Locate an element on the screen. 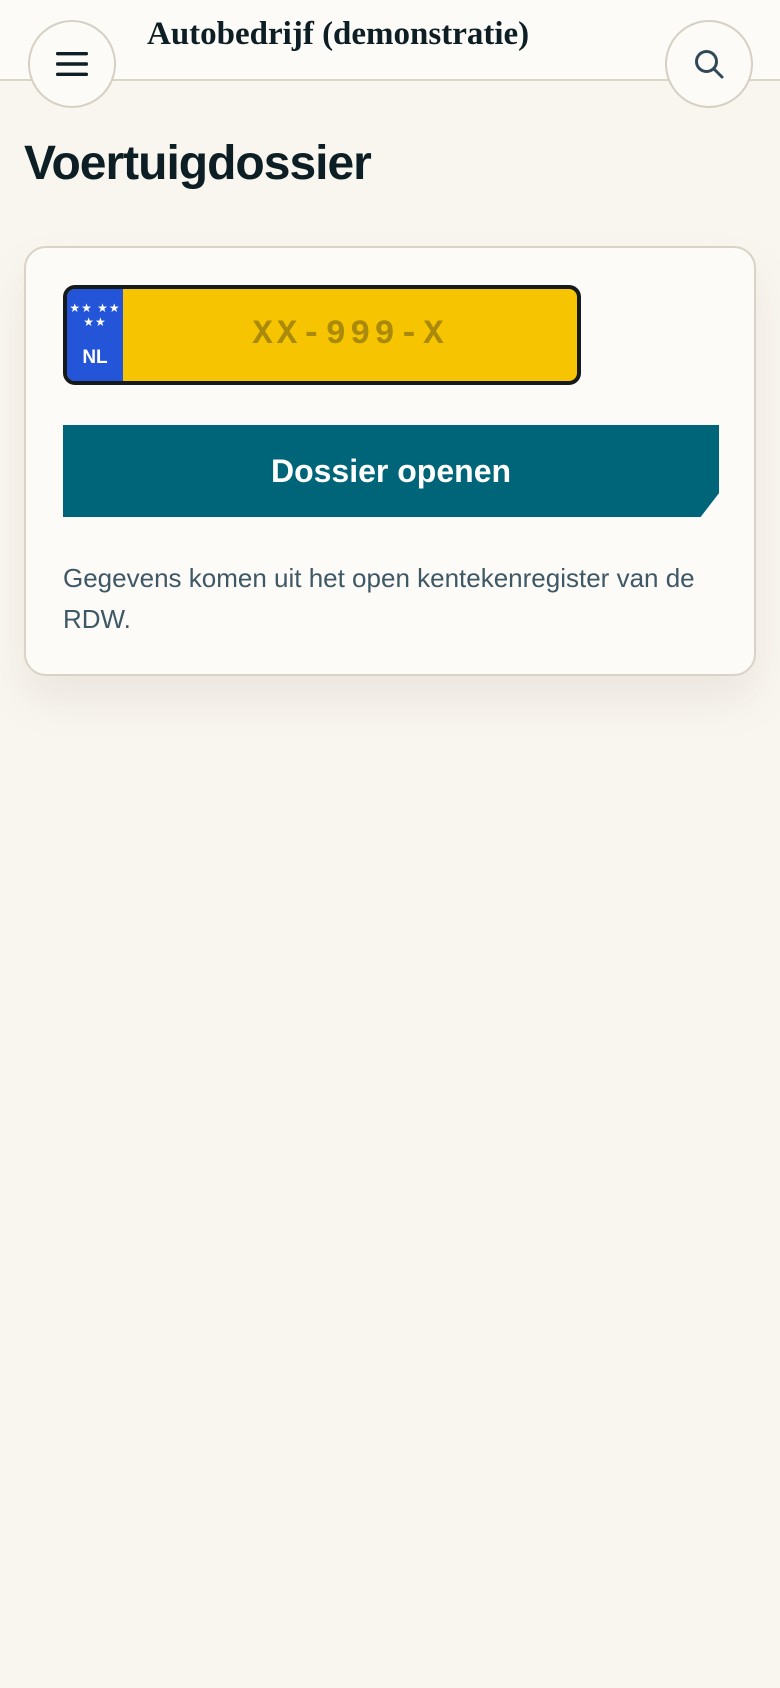  hamburger-menu-icon is located at coordinates (72, 64).